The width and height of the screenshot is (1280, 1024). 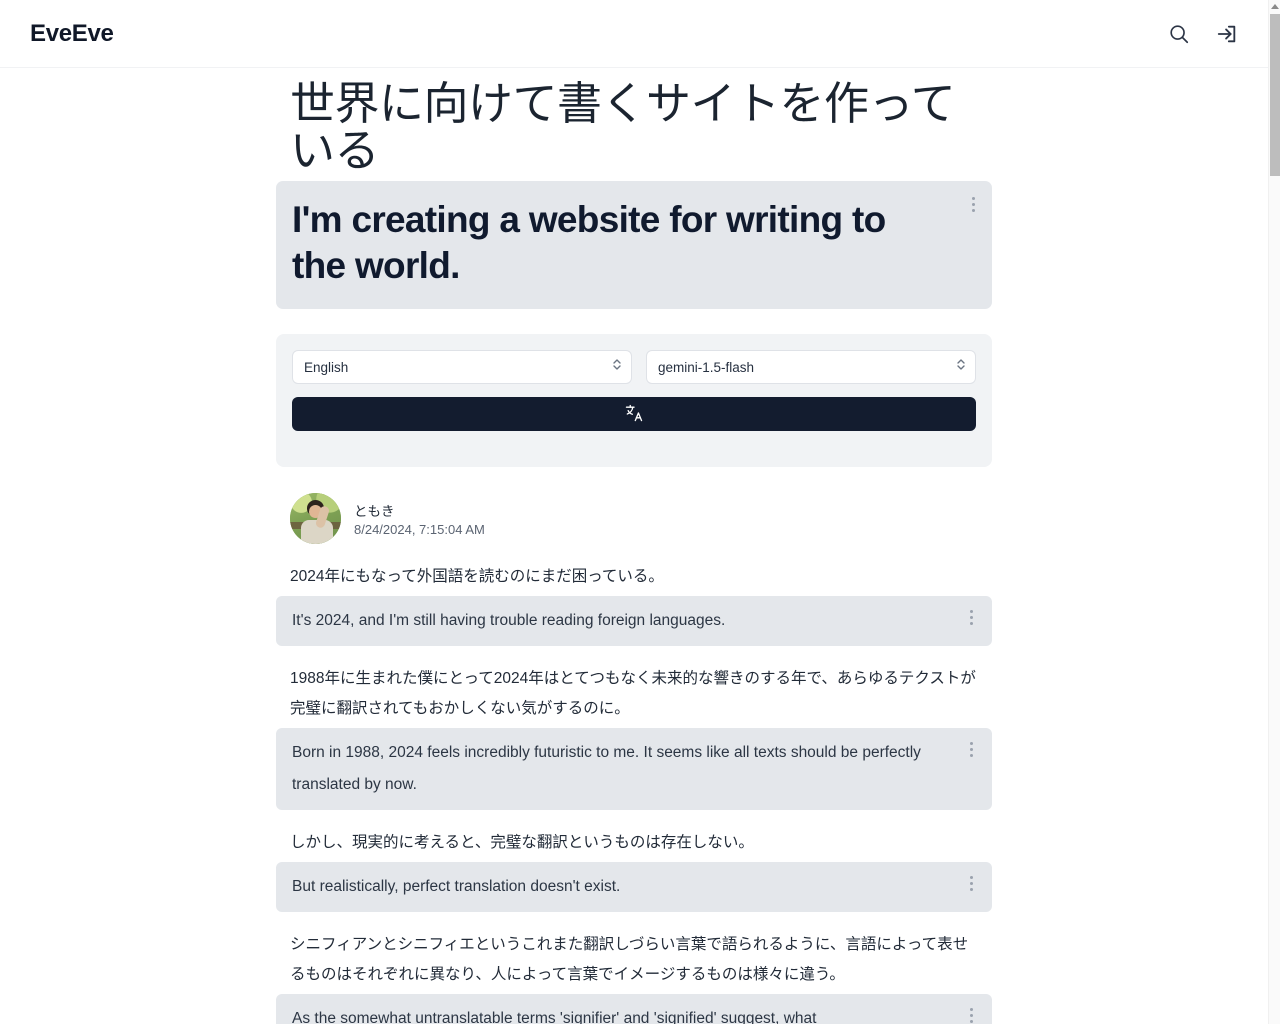 I want to click on translate-controls-row: English gemini-1.5-flash, so click(x=634, y=367).